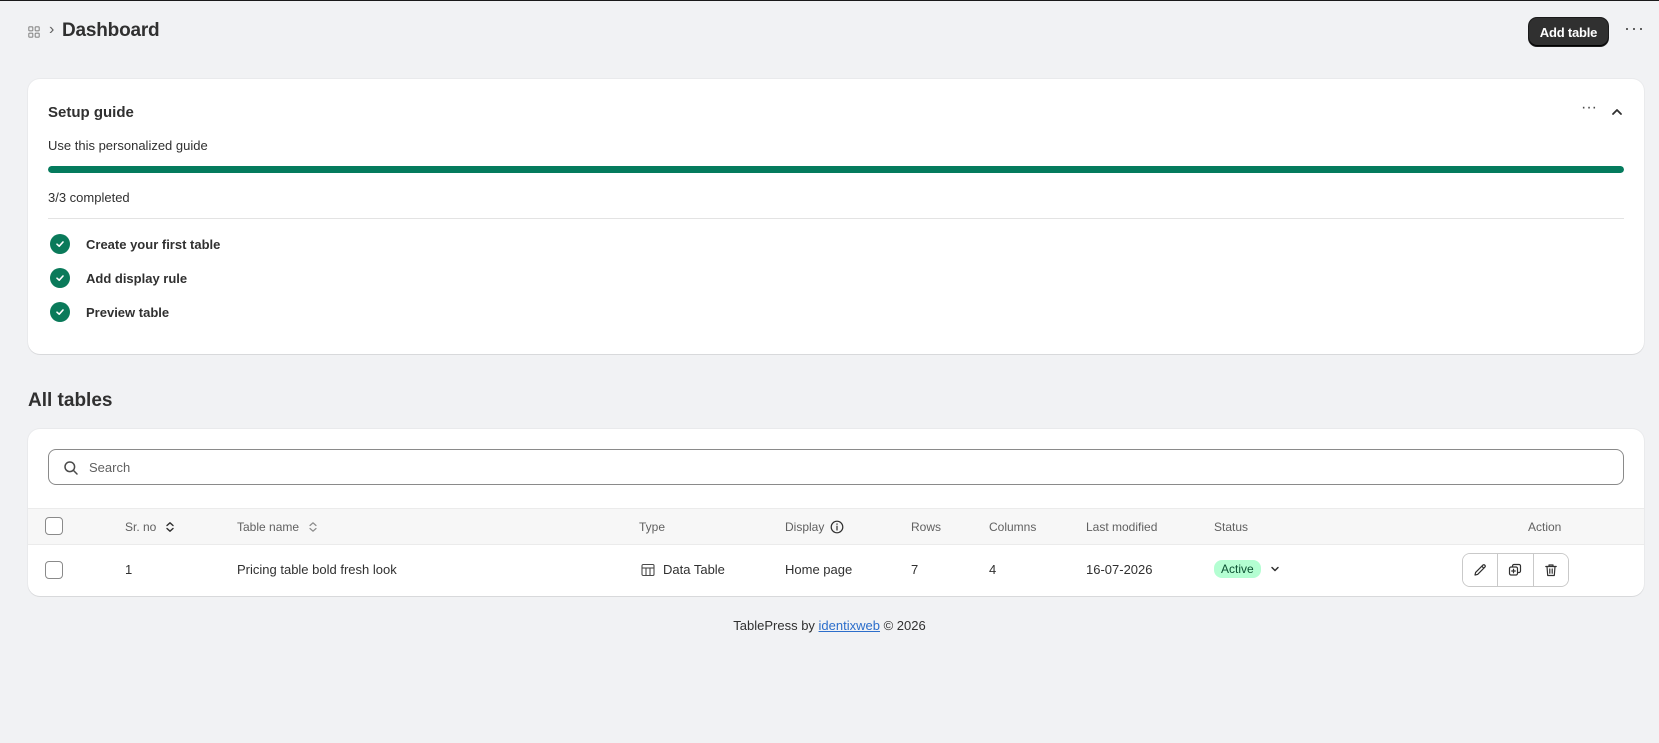 This screenshot has width=1659, height=743. Describe the element at coordinates (150, 527) in the screenshot. I see `column-header-sr-no: Sr. no` at that location.